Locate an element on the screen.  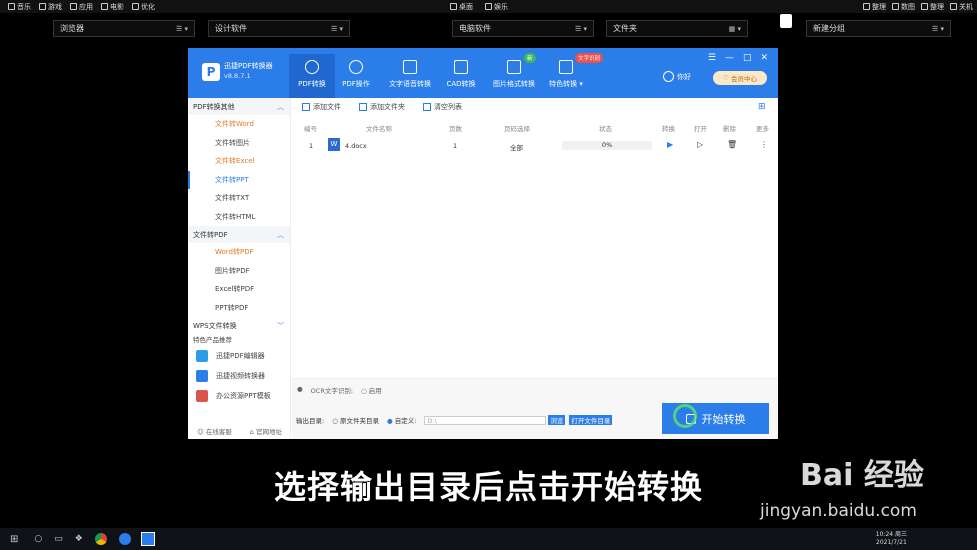
menubar-item-gamepad: 游戏 is located at coordinates (50, 7).